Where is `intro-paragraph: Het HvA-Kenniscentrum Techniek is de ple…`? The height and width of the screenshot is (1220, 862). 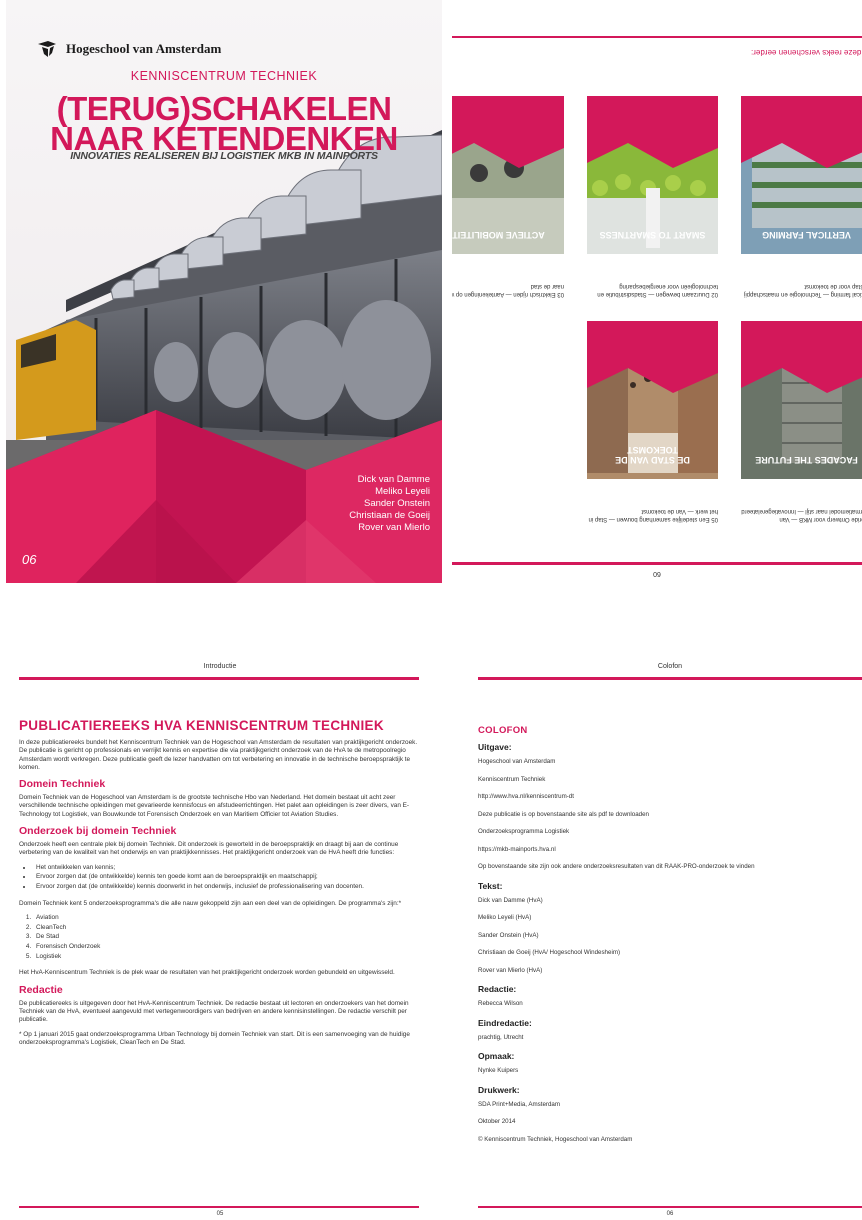
intro-paragraph: Het HvA-Kenniscentrum Techniek is de ple… is located at coordinates (207, 973).